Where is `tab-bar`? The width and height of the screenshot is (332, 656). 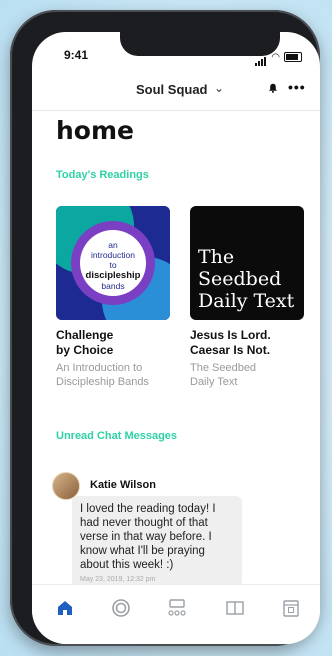 tab-bar is located at coordinates (176, 614).